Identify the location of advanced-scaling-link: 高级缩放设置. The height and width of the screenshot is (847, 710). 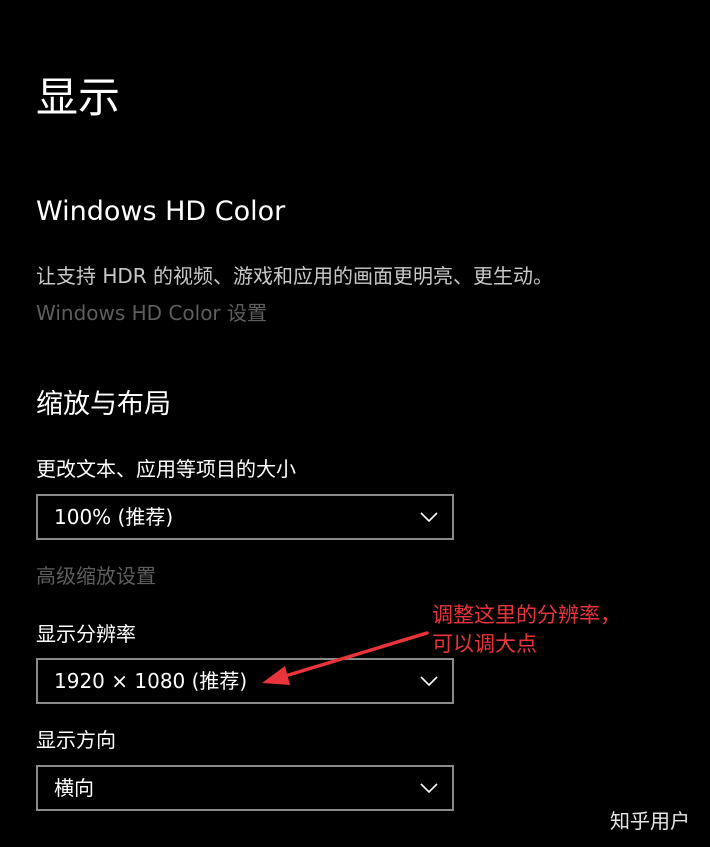
(96, 576).